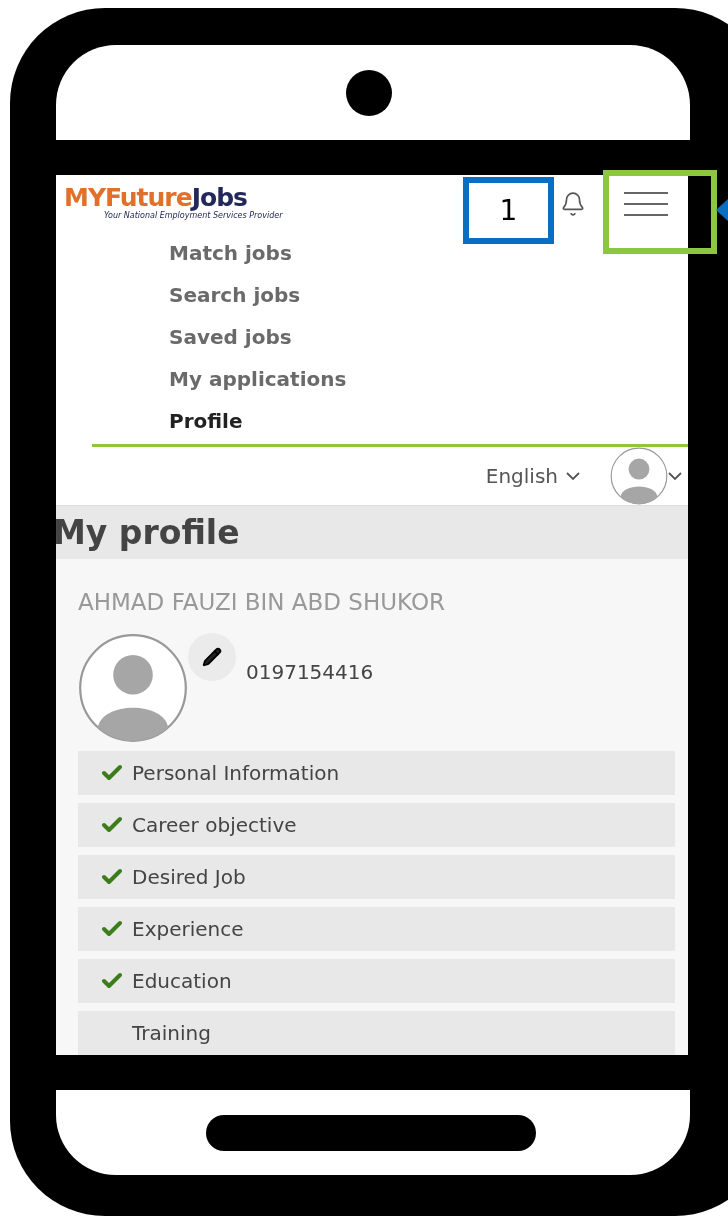 This screenshot has width=728, height=1221. I want to click on pencil-icon, so click(212, 657).